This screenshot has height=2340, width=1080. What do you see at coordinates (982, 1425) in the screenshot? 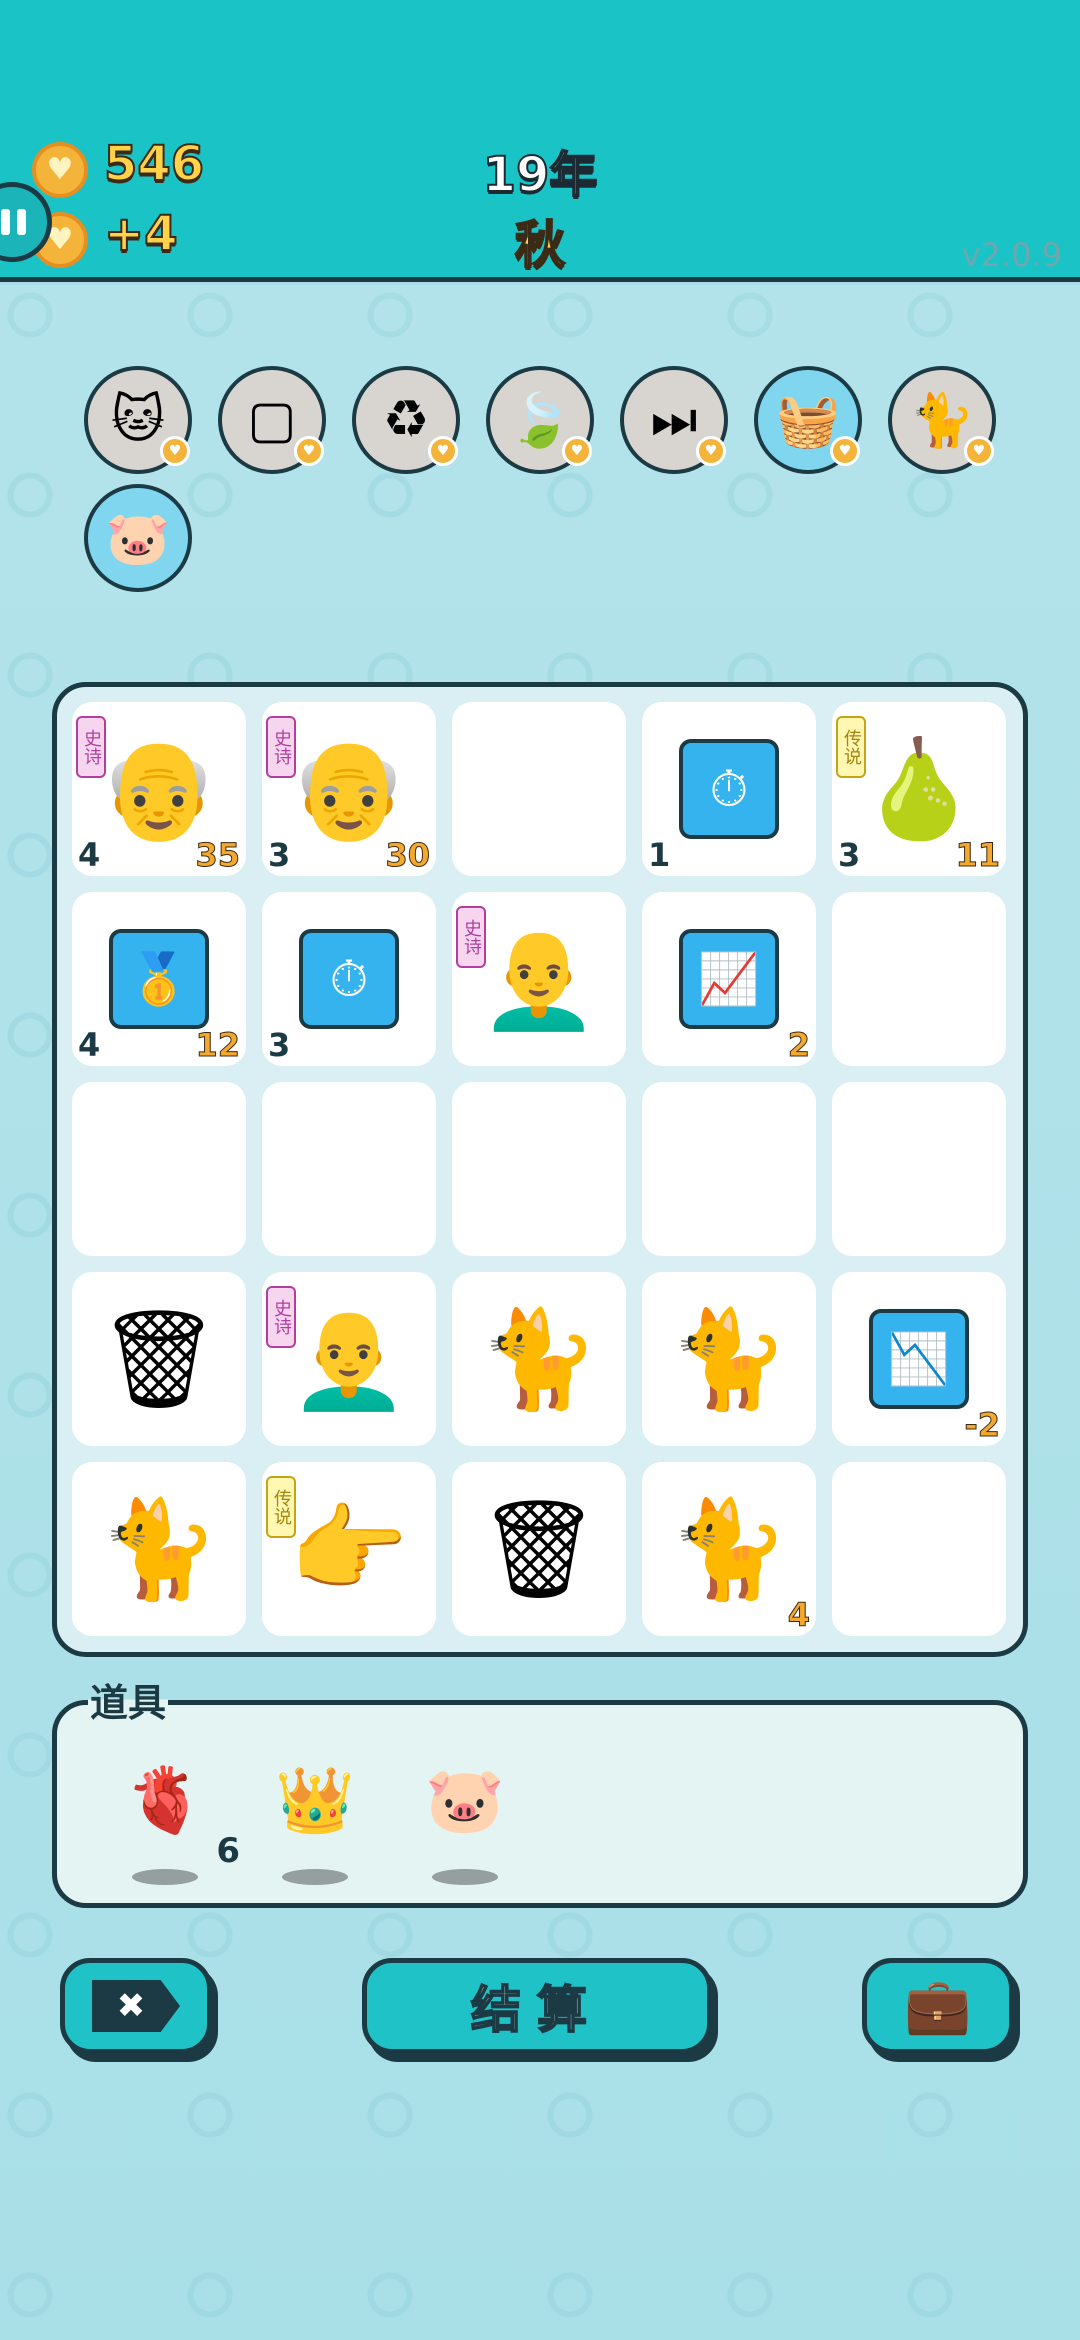
I see `cell-value: -2` at bounding box center [982, 1425].